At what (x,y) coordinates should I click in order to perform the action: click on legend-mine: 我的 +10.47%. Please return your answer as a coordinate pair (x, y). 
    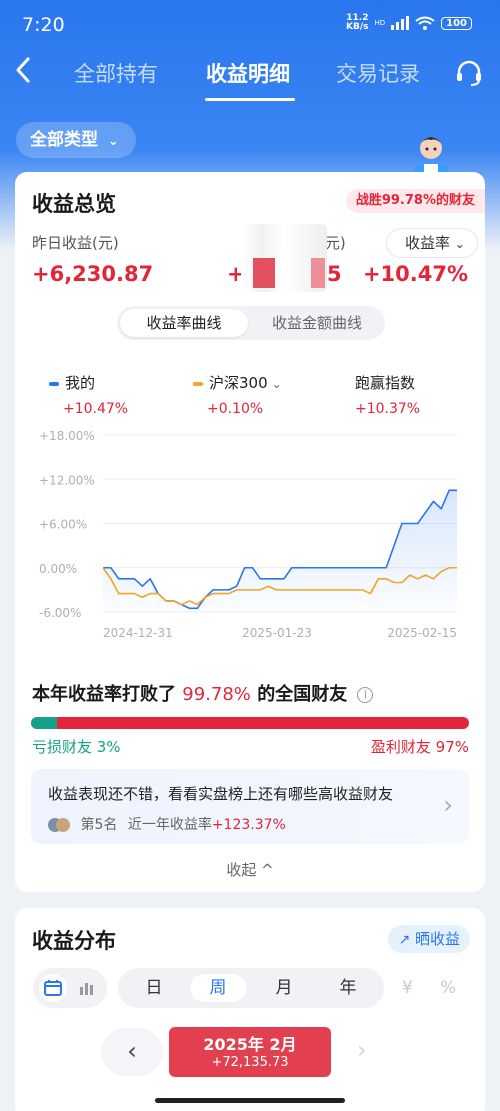
    Looking at the image, I should click on (88, 394).